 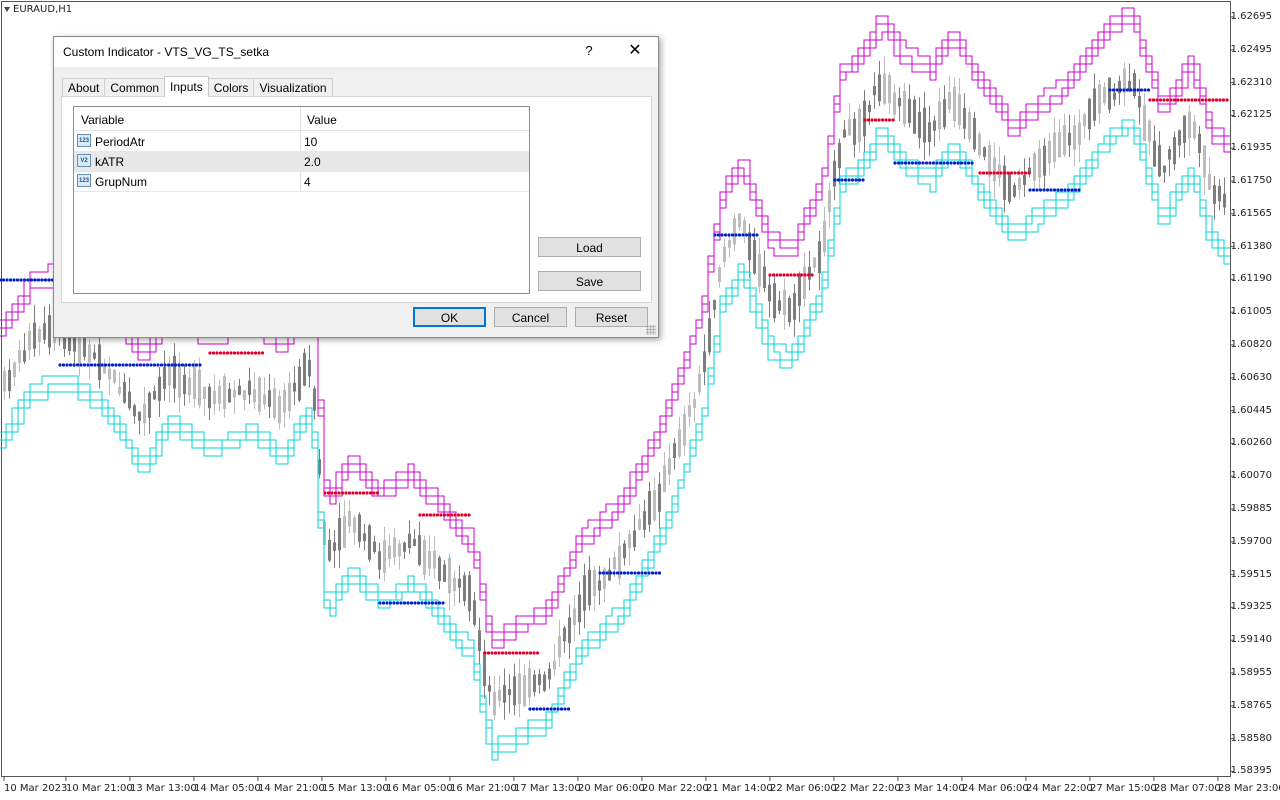 I want to click on ok-button: OK, so click(x=449, y=317).